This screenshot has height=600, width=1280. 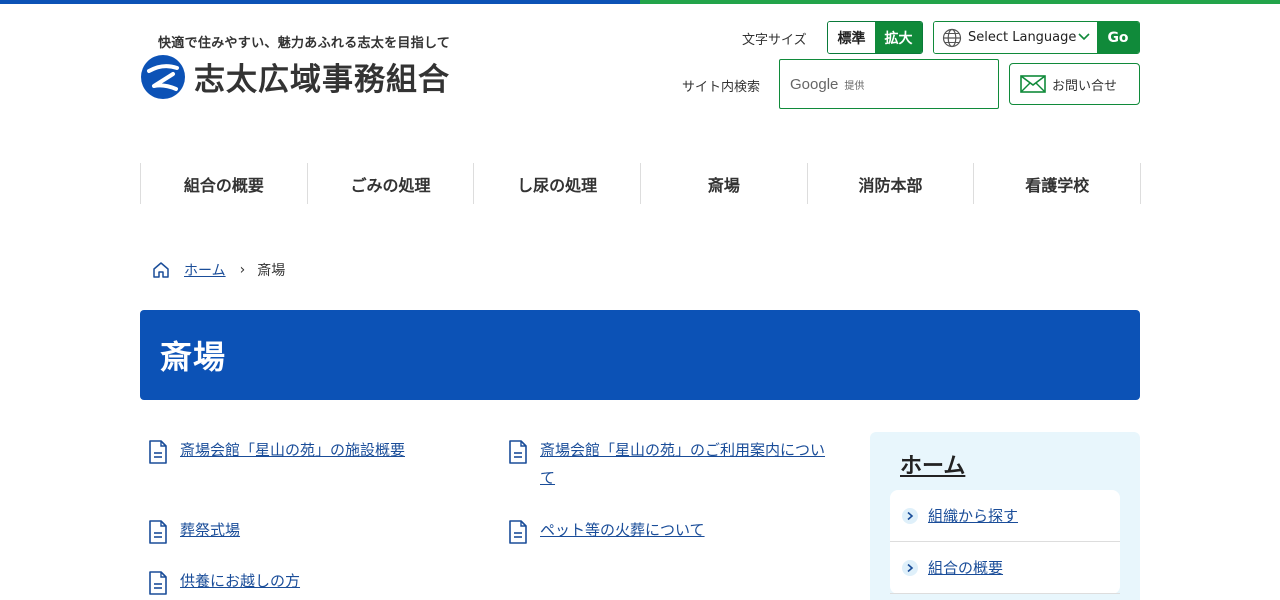 I want to click on content-link-item: 斎場会館「星山の苑」のご利用案内について, so click(x=673, y=464).